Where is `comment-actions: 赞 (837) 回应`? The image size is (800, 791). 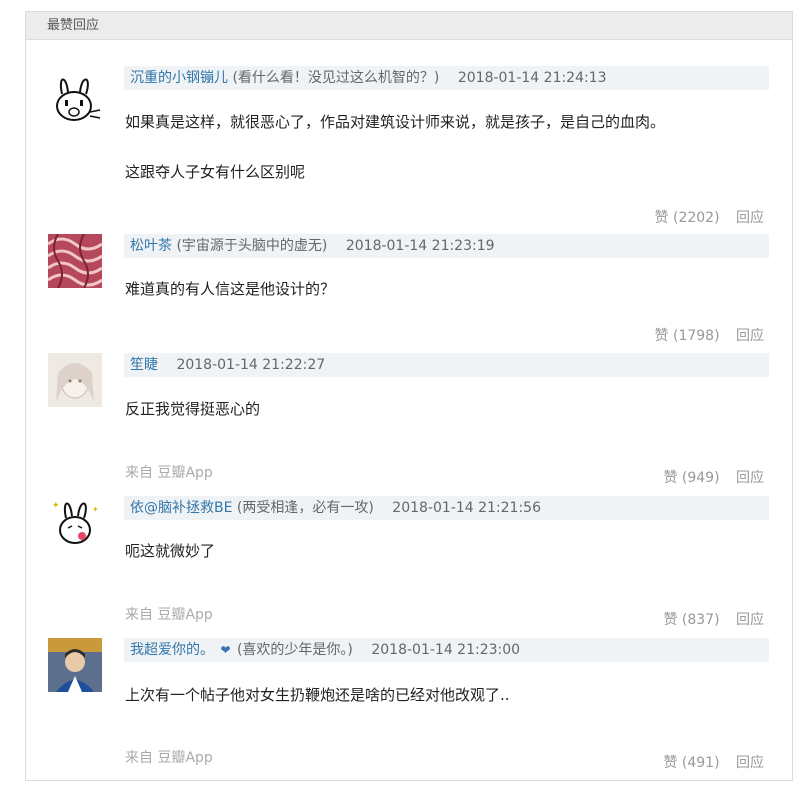
comment-actions: 赞 (837) 回应 is located at coordinates (707, 619).